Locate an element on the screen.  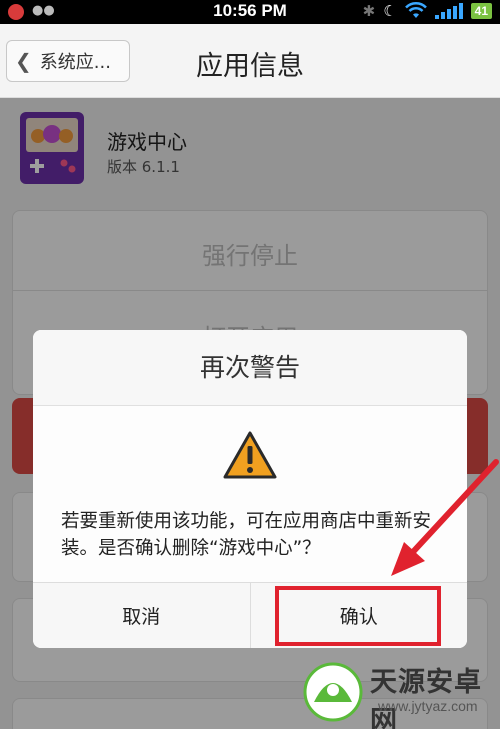
moon-icon: ☾ is located at coordinates (390, 11).